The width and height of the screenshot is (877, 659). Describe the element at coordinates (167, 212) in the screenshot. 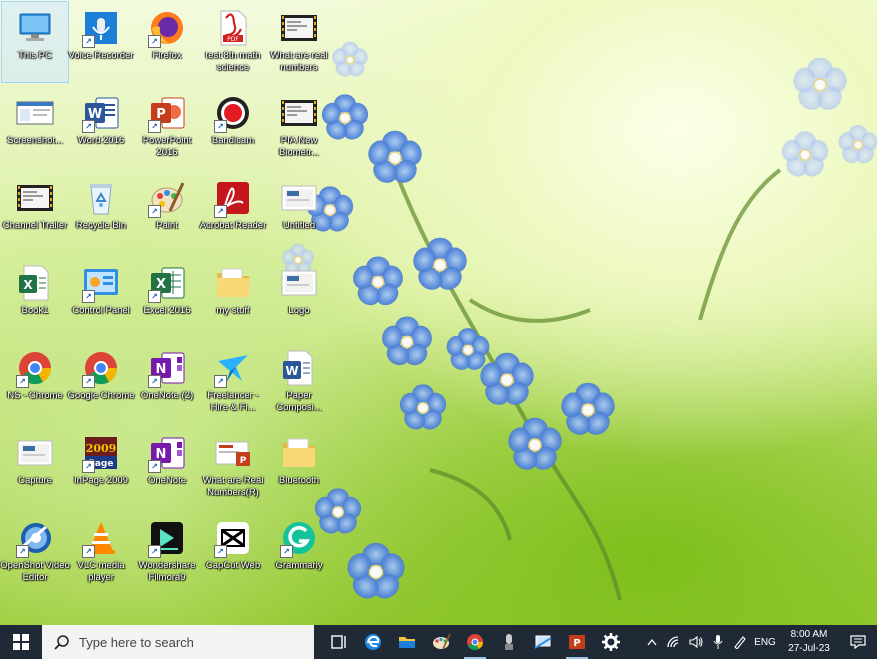

I see `desktop-icon-paint: ↗ Paint` at that location.